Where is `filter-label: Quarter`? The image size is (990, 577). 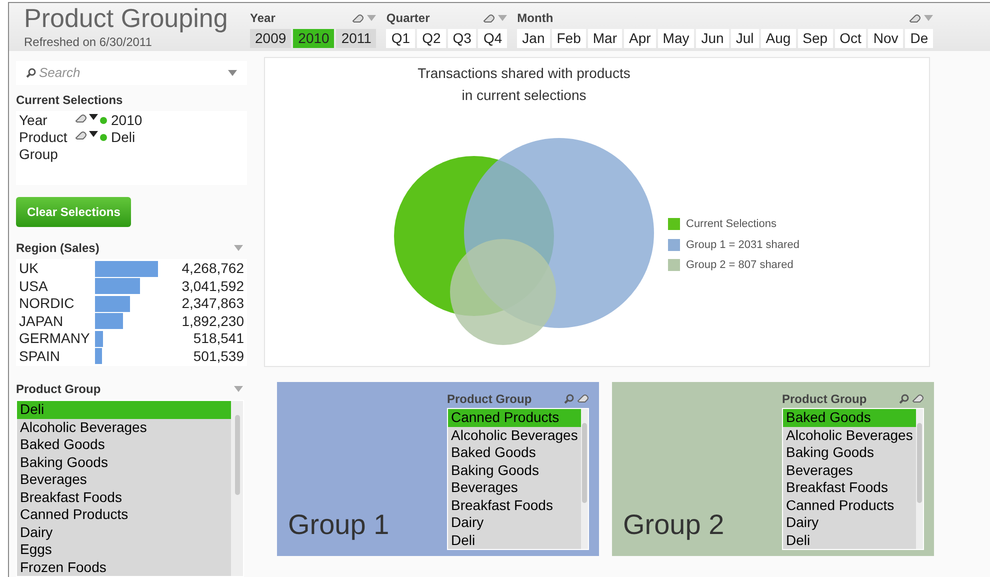
filter-label: Quarter is located at coordinates (408, 18).